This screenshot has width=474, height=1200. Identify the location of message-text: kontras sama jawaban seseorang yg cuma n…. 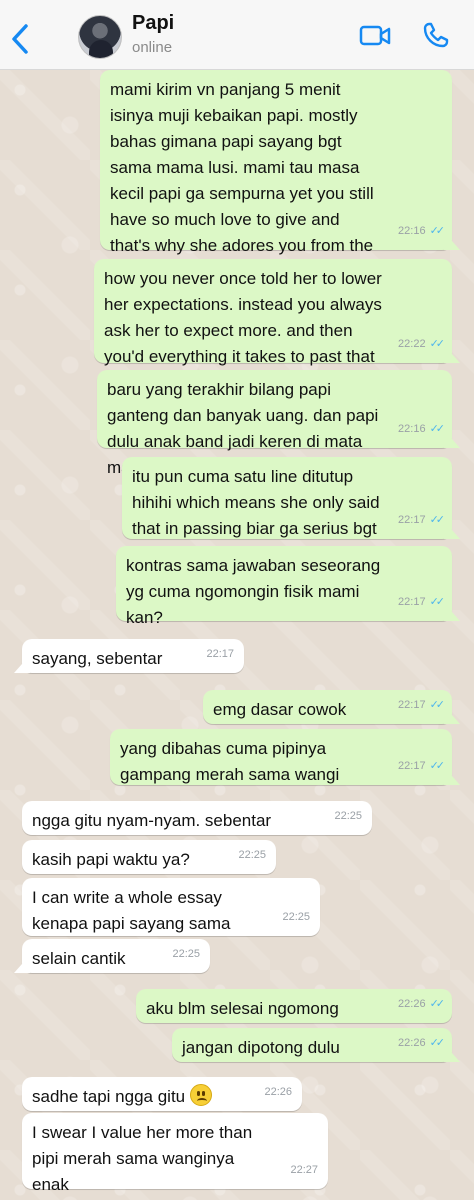
(253, 591).